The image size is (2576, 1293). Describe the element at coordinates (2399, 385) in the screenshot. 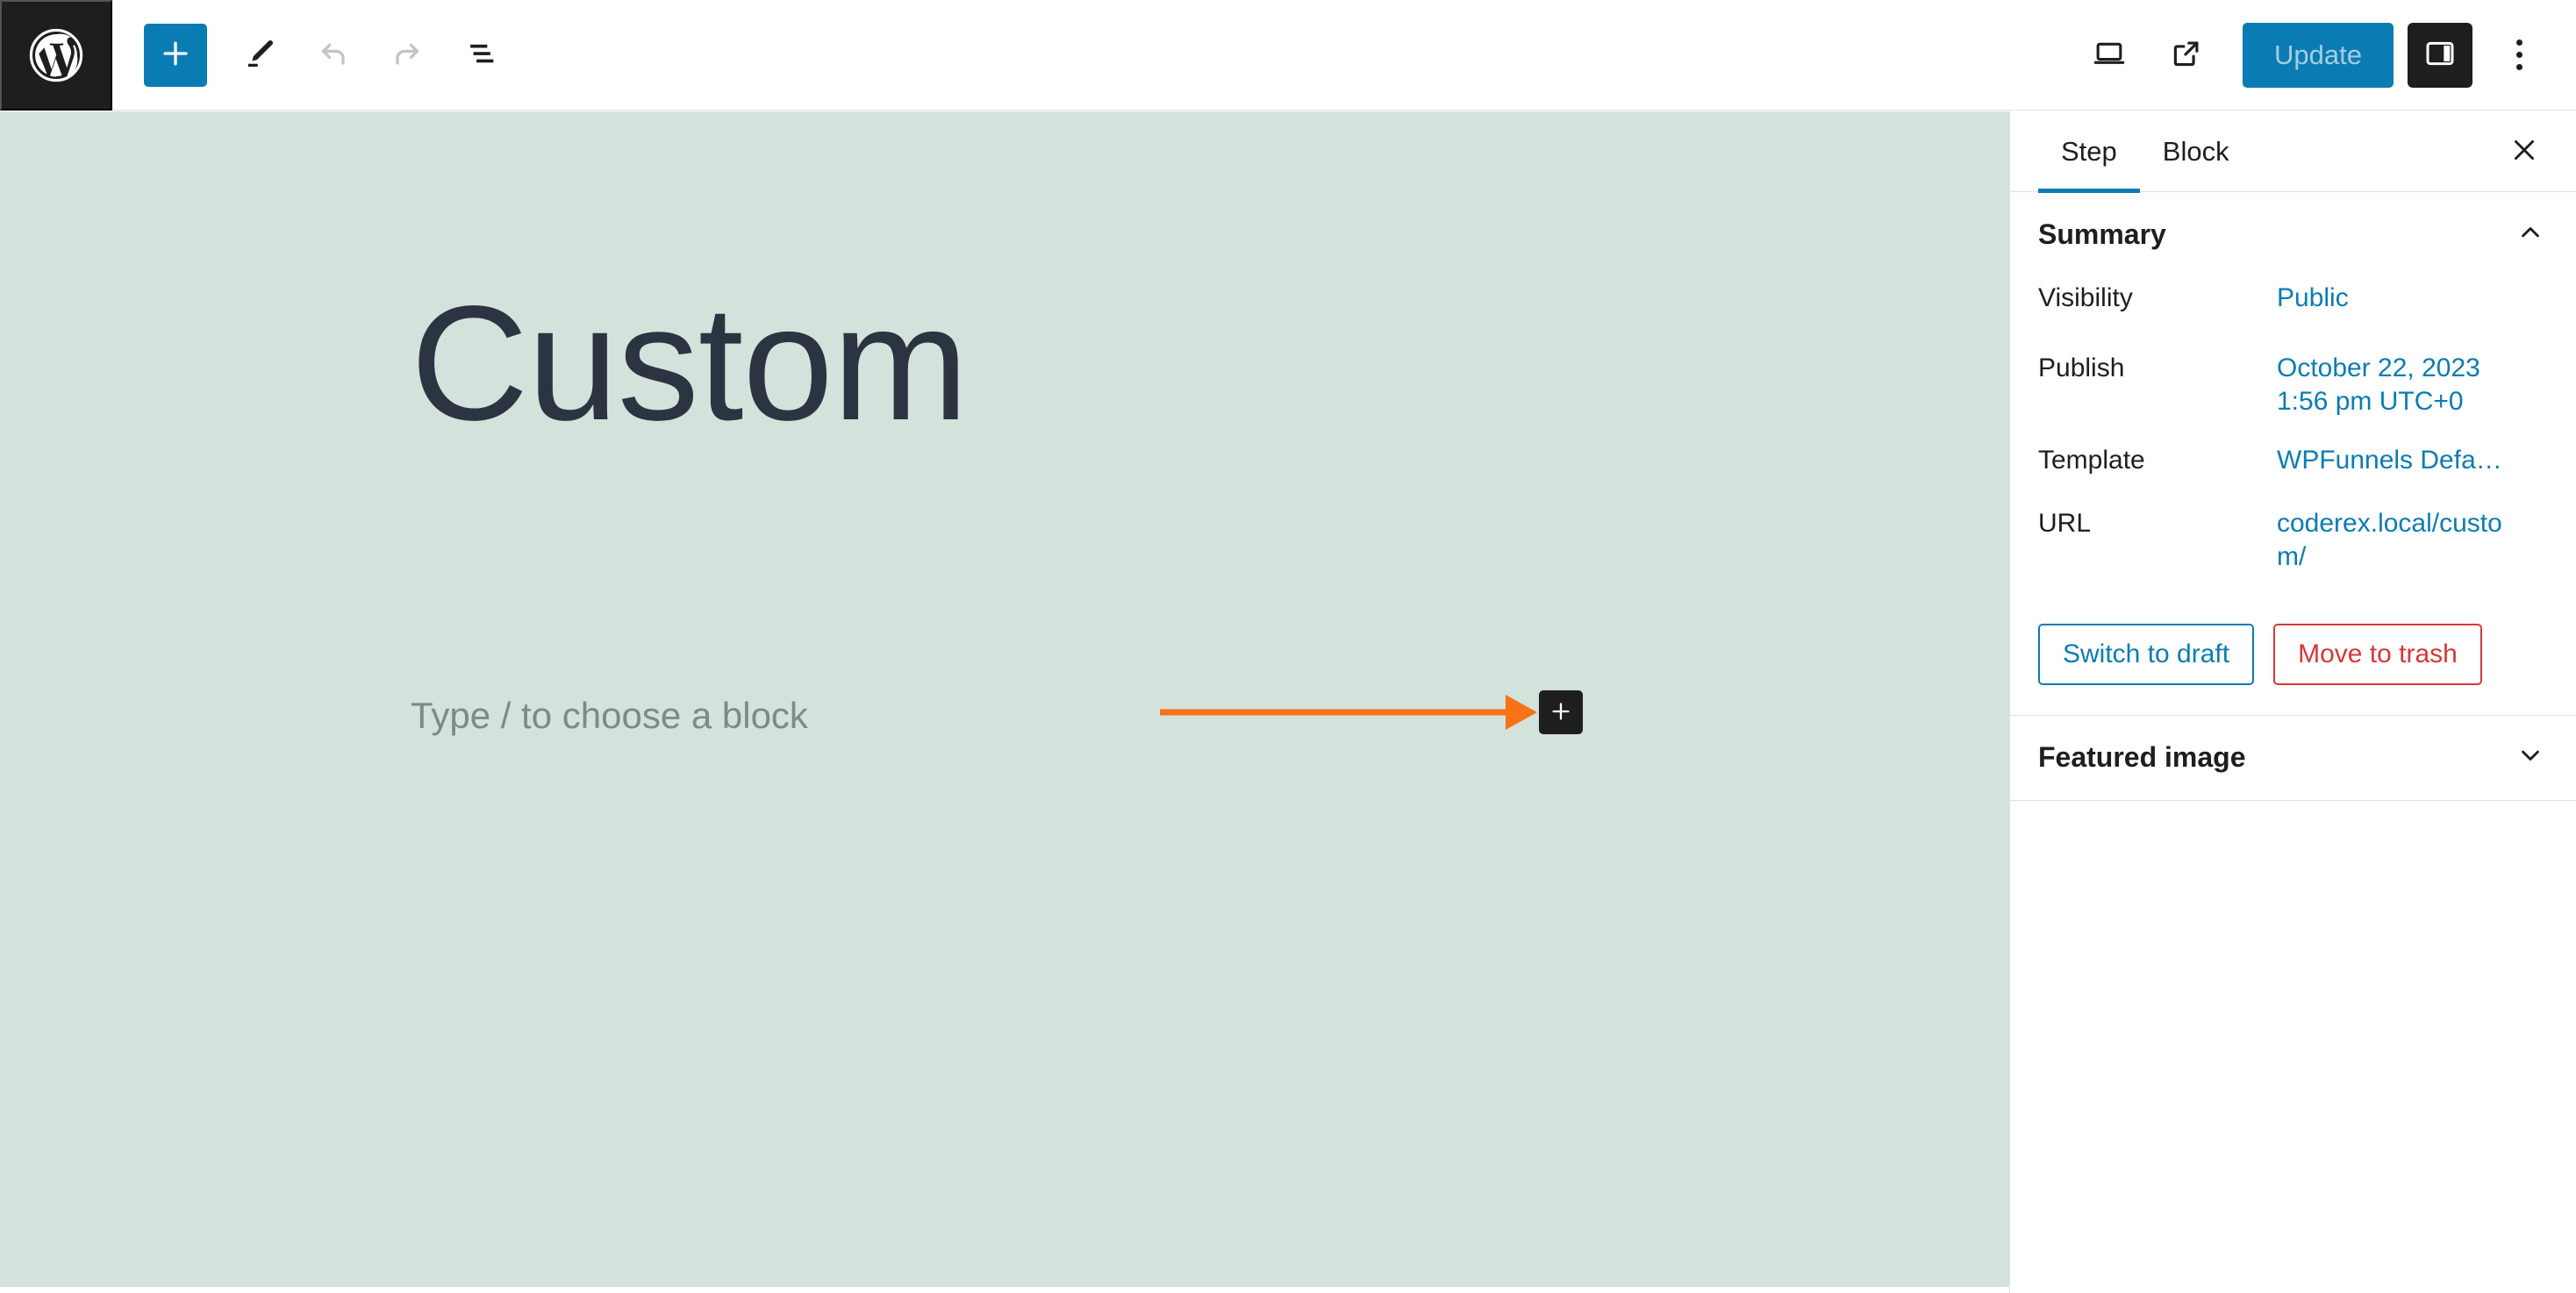

I see `summary-value-publish: October 22, 2023 1:56 pm UTC+0` at that location.